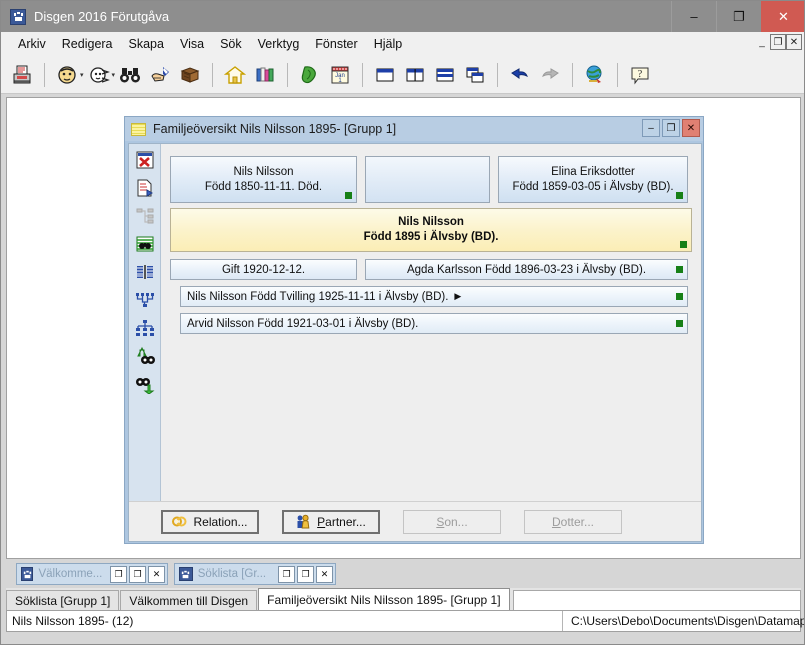 This screenshot has height=645, width=805. What do you see at coordinates (762, 42) in the screenshot?
I see `mdi-minimize-button: _` at bounding box center [762, 42].